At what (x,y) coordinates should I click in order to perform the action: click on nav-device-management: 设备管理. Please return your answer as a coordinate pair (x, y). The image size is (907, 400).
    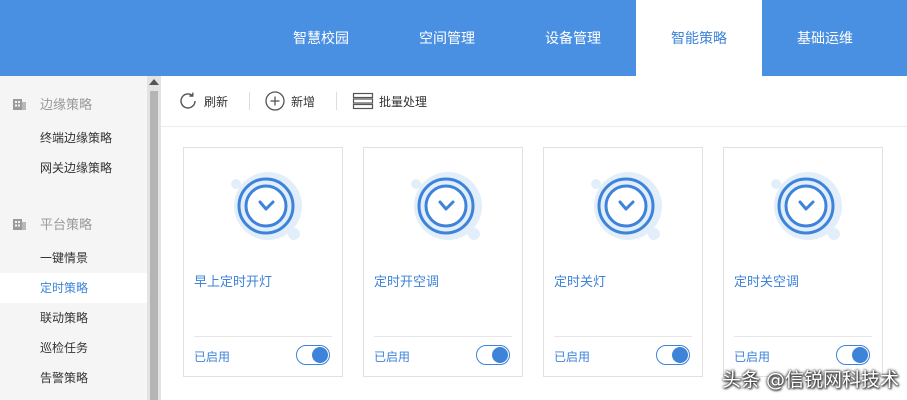
    Looking at the image, I should click on (573, 38).